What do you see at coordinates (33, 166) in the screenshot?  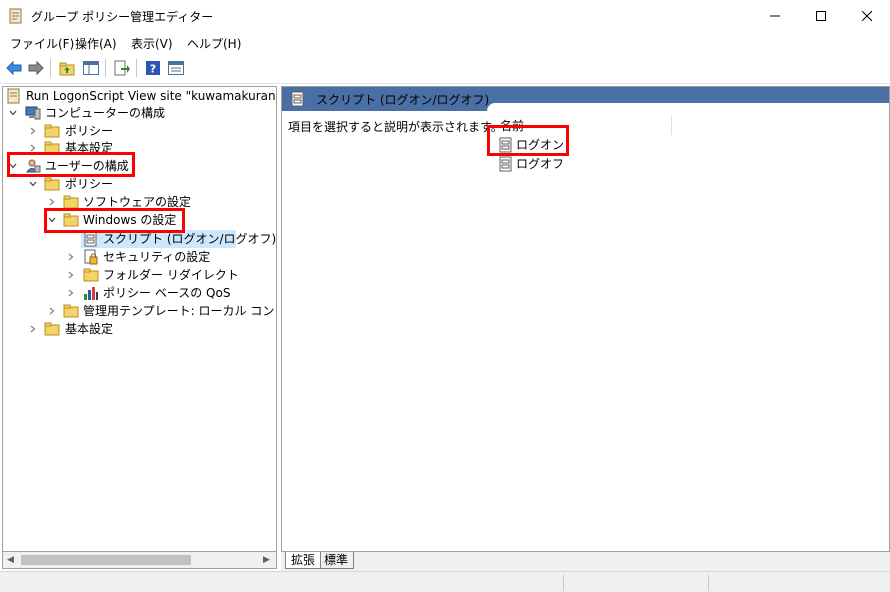 I see `user-icon` at bounding box center [33, 166].